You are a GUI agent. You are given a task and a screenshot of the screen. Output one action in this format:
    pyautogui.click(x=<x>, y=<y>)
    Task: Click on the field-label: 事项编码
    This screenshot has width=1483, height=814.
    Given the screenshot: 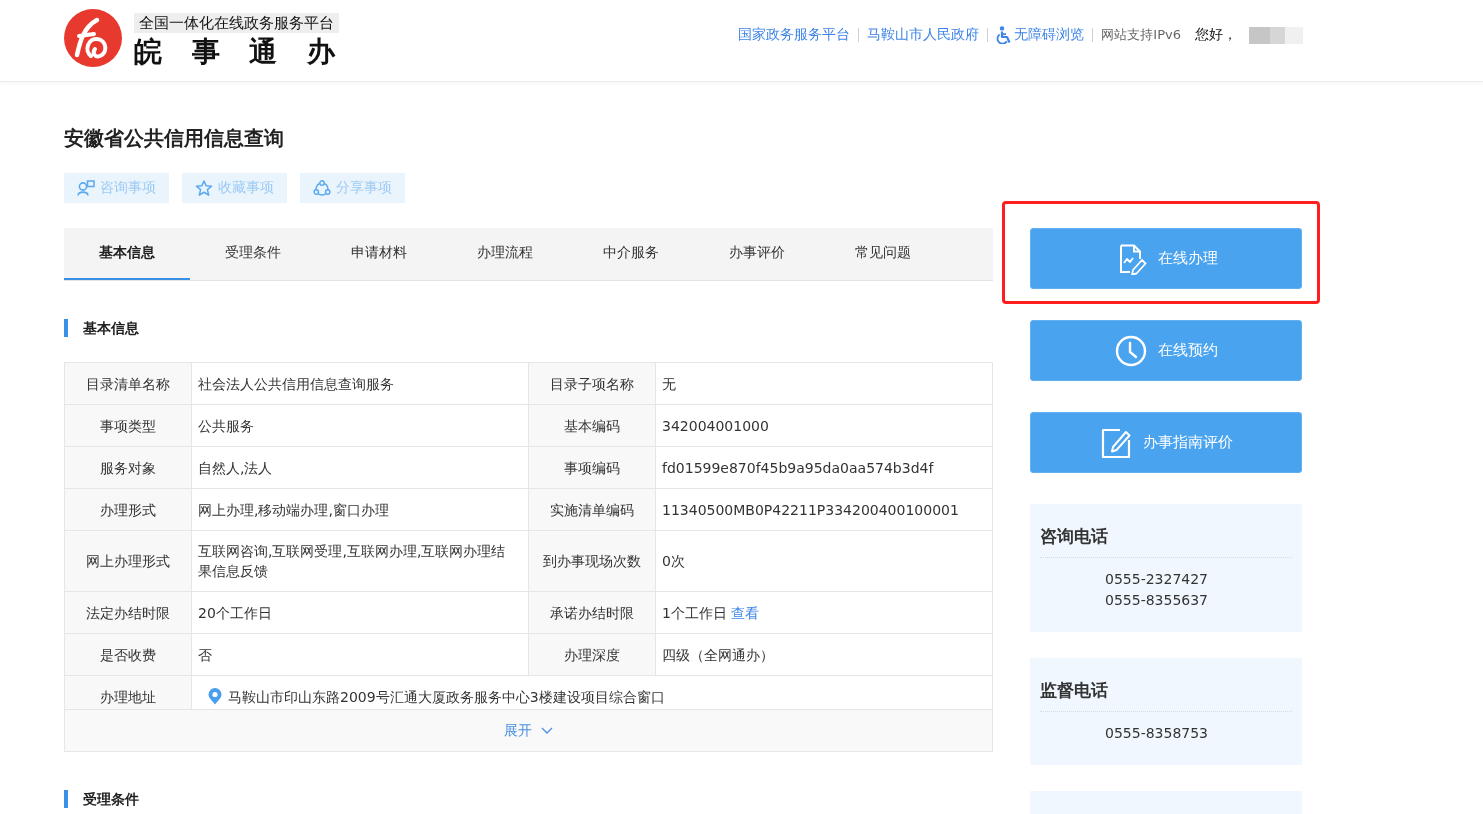 What is the action you would take?
    pyautogui.click(x=592, y=468)
    